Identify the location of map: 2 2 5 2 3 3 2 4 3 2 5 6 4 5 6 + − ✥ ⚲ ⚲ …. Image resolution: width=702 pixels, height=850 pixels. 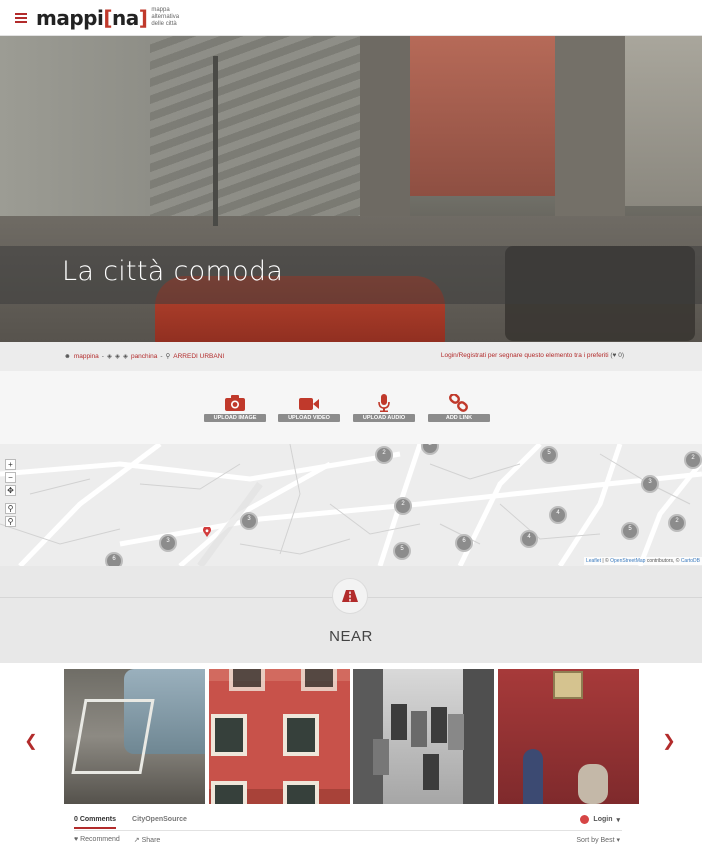
(351, 505).